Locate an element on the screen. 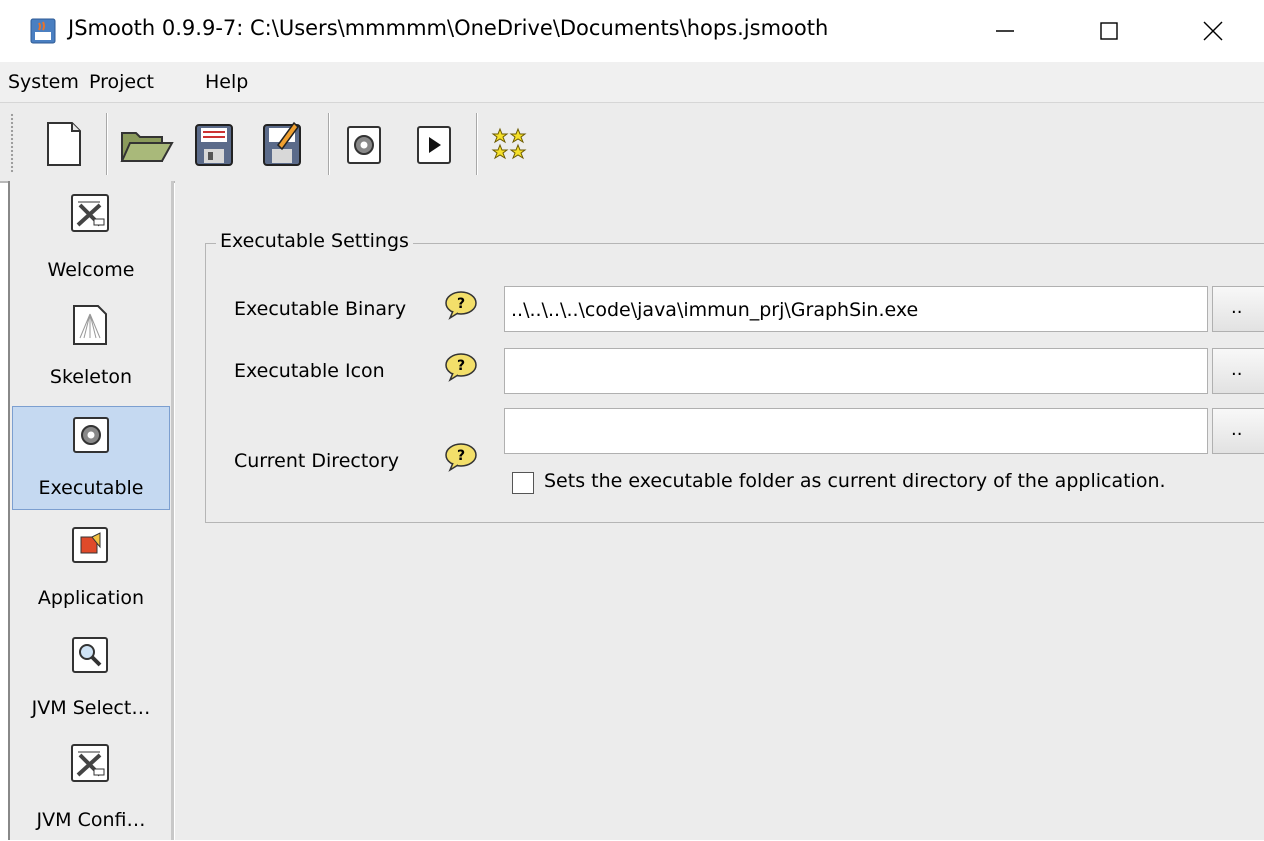  magnifier-icon is located at coordinates (90, 655).